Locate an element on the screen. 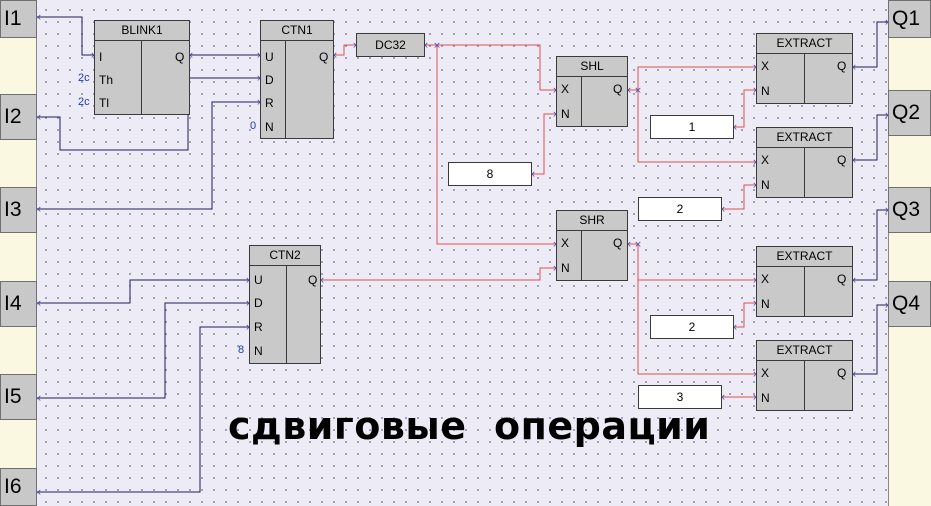 This screenshot has height=506, width=931. wire-ex2-q2 is located at coordinates (870, 137).